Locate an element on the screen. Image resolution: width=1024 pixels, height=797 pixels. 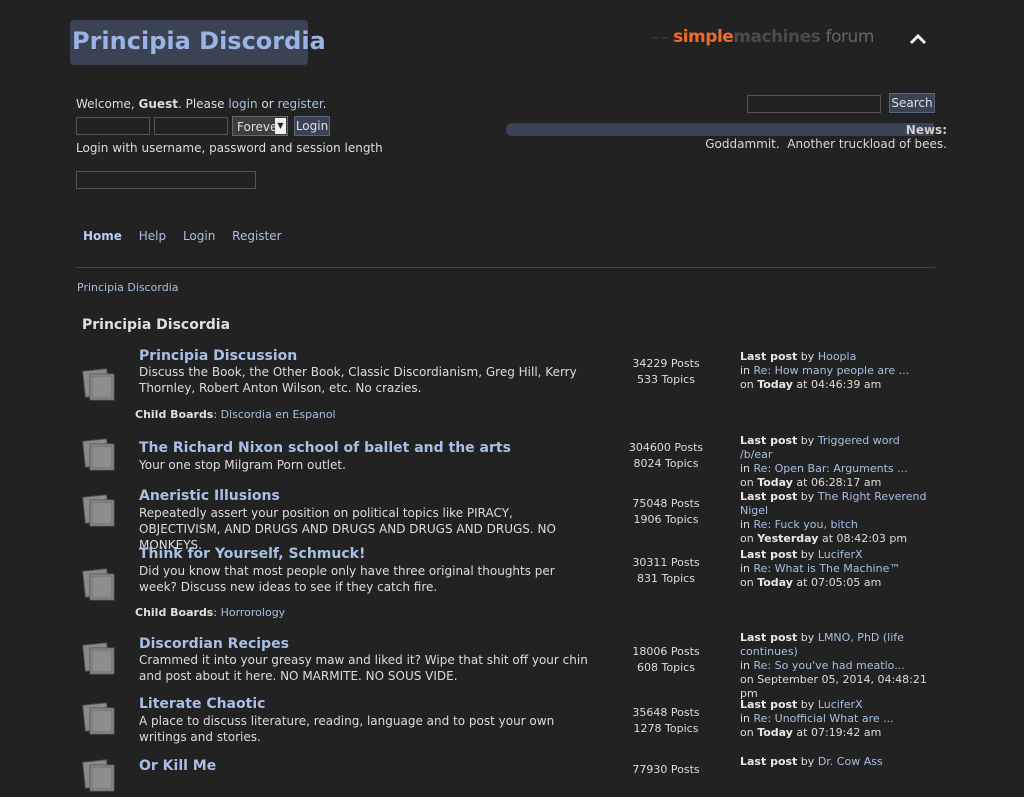
last-post-time-line: on Today at 07:19:42 am is located at coordinates (837, 733).